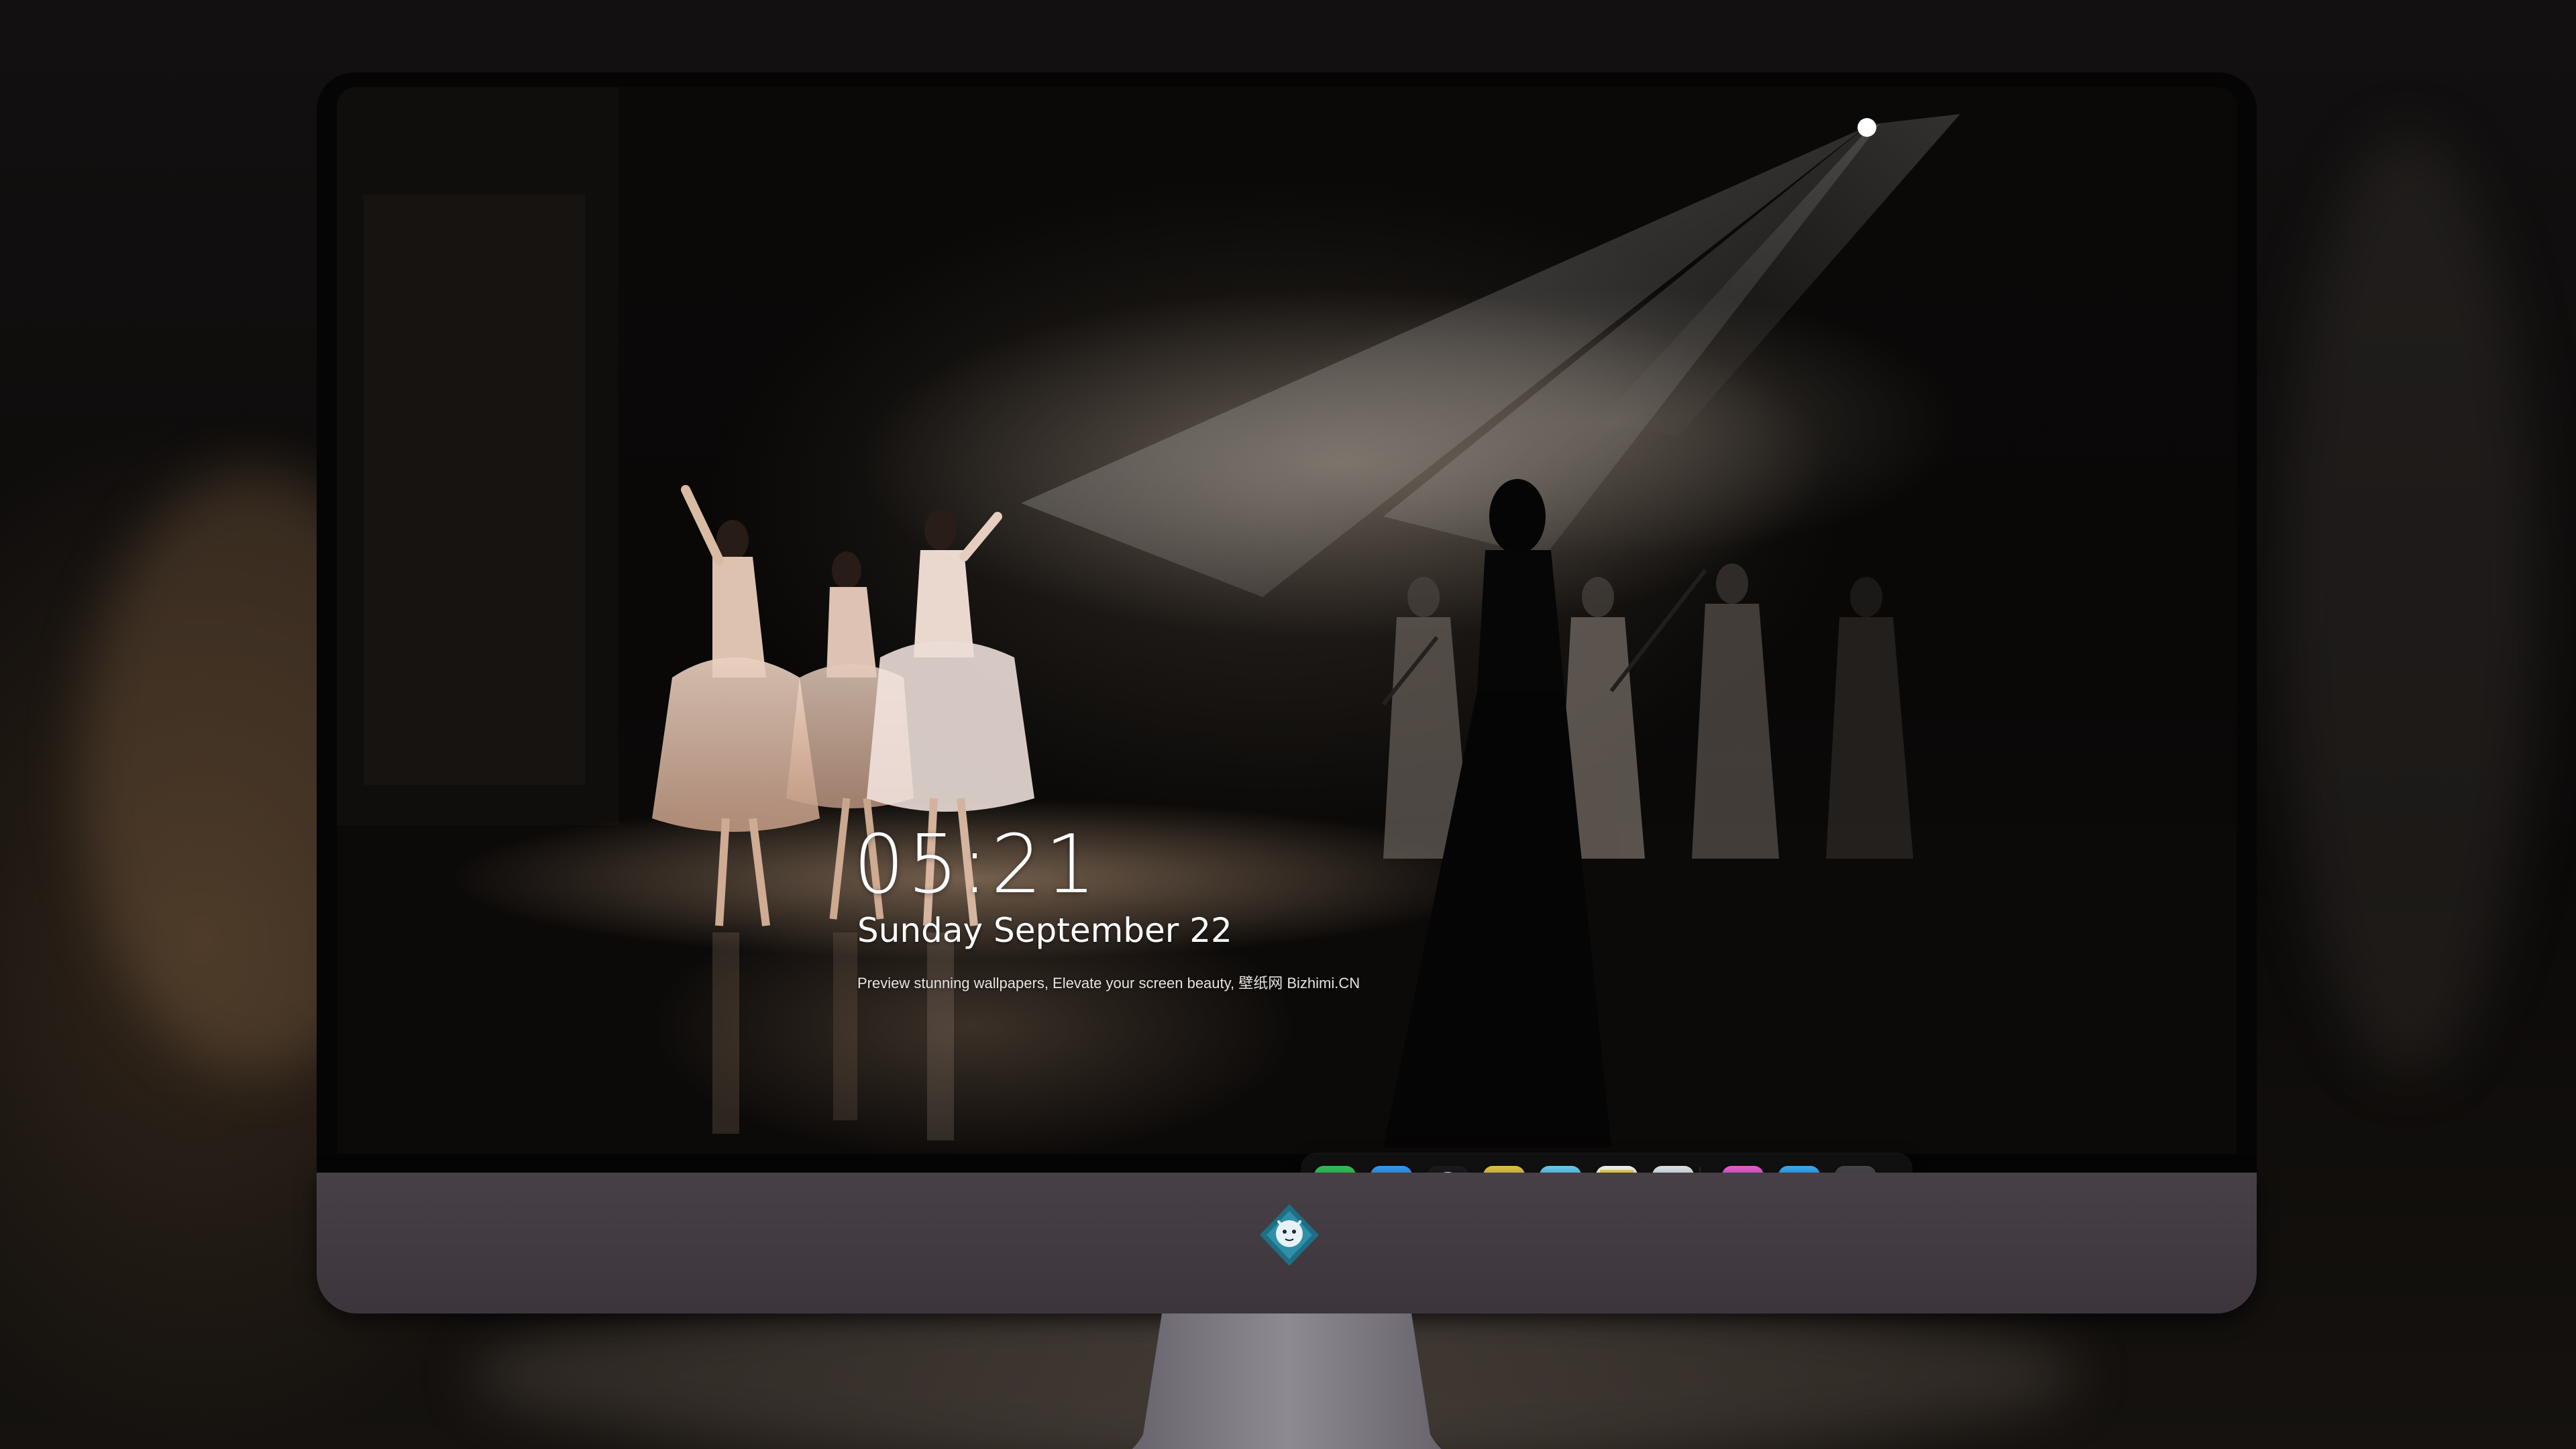  I want to click on brand-logo-icon, so click(1289, 1235).